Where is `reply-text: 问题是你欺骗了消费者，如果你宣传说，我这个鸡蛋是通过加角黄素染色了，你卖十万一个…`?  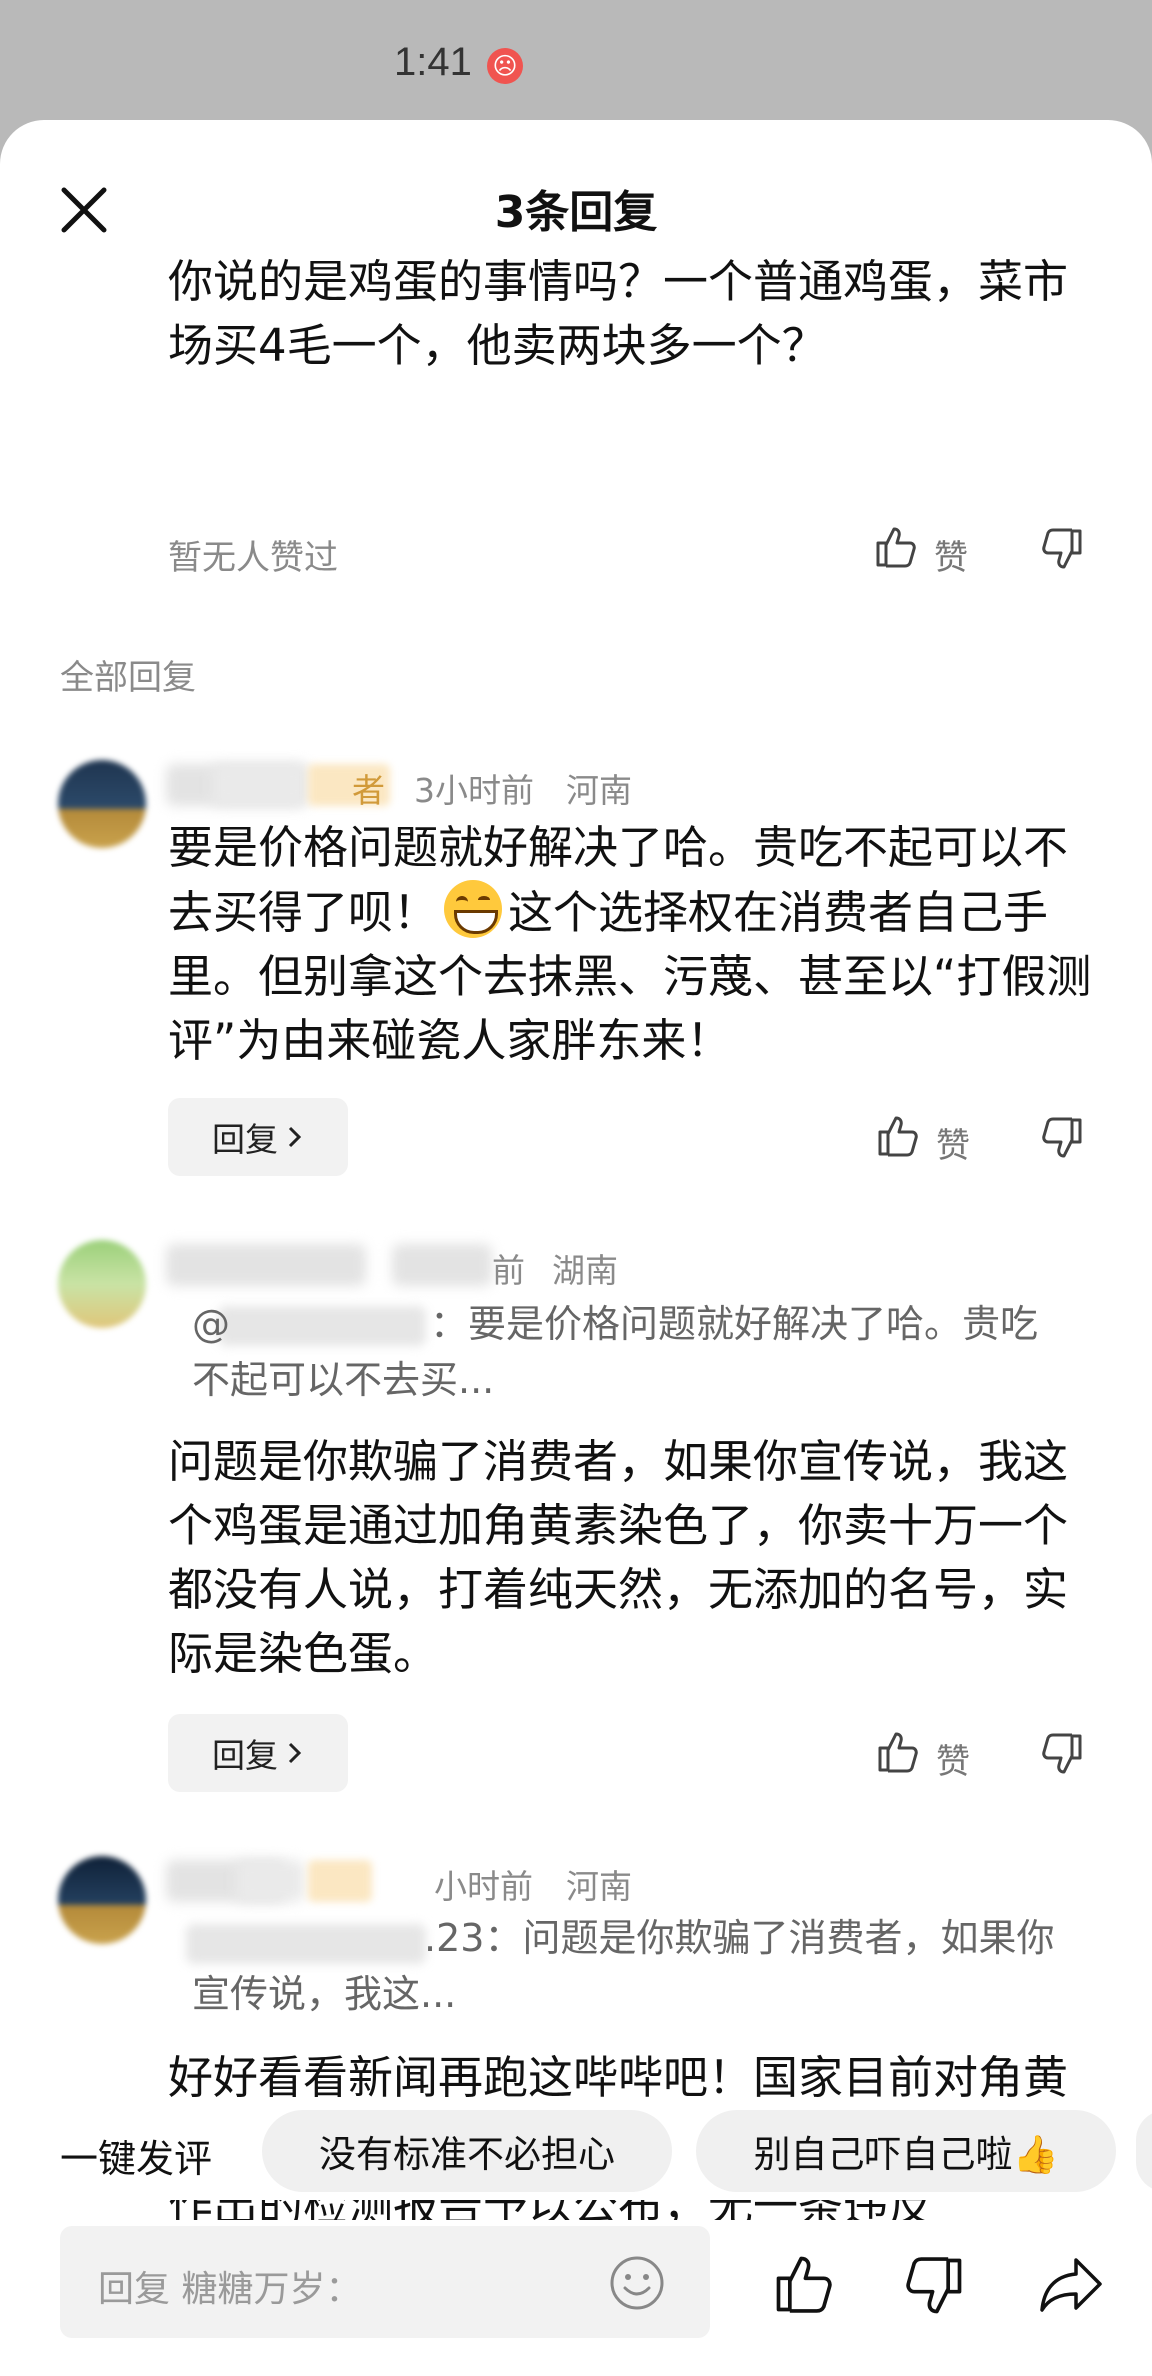
reply-text: 问题是你欺骗了消费者，如果你宣传说，我这个鸡蛋是通过加角黄素染色了，你卖十万一个… is located at coordinates (618, 1557).